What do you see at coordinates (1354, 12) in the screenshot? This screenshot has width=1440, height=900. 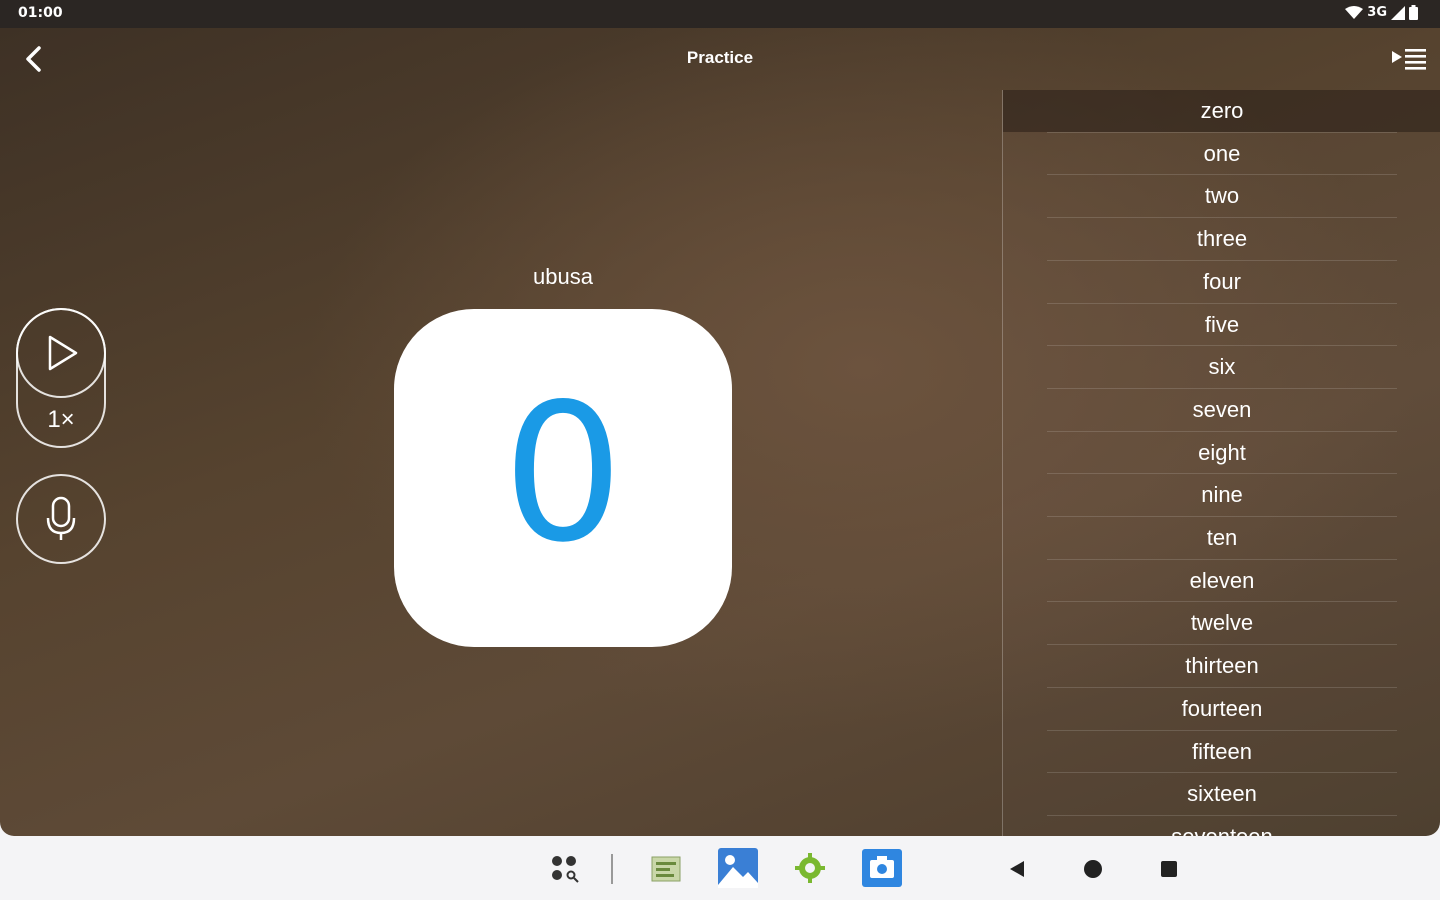 I see `wifi-icon` at bounding box center [1354, 12].